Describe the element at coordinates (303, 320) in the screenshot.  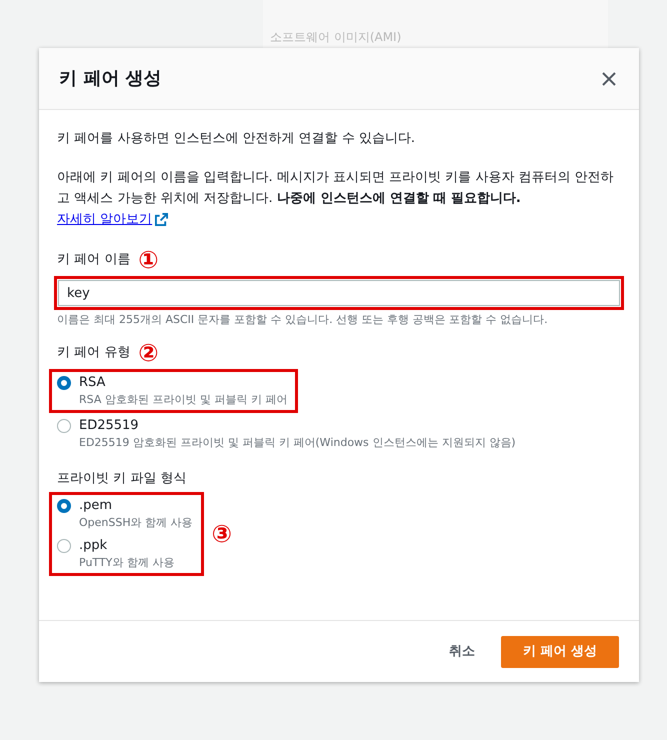
I see `field-hint: 이름은 최대 255개의 ASCII 문자를 포함할 수 있습니다. 선행 또는 후행 공백은 포함할 수 없습니다.` at that location.